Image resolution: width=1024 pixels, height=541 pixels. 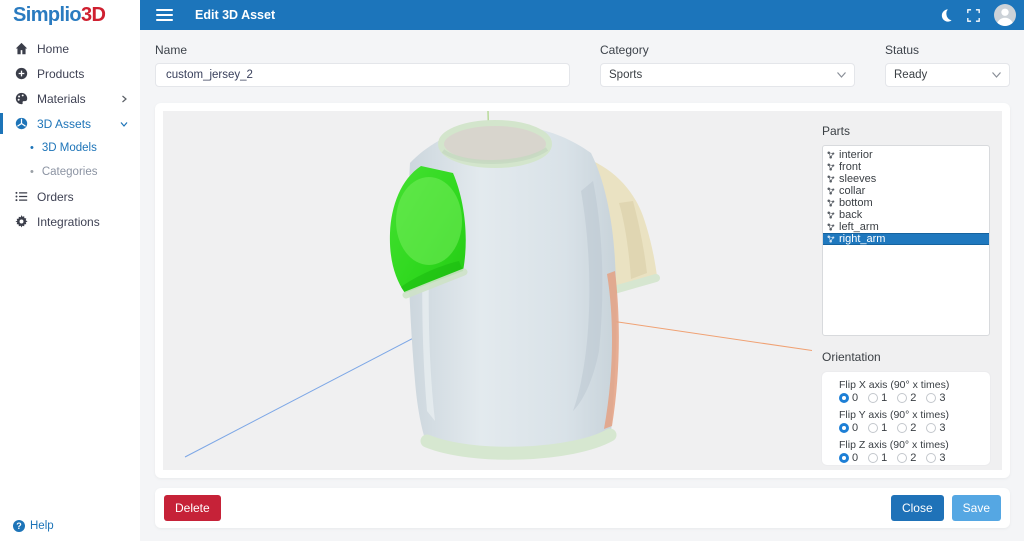 I want to click on flip-x-radio-2: 2, so click(x=906, y=398).